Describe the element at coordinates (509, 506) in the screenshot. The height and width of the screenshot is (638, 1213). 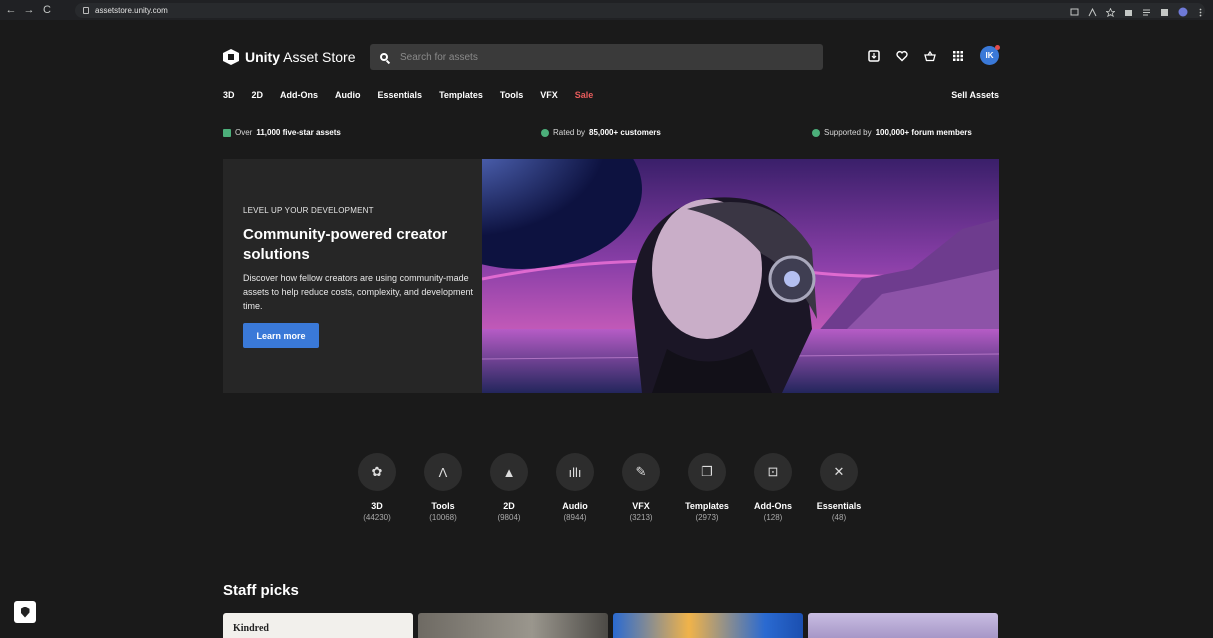
I see `category-name: 2D` at that location.